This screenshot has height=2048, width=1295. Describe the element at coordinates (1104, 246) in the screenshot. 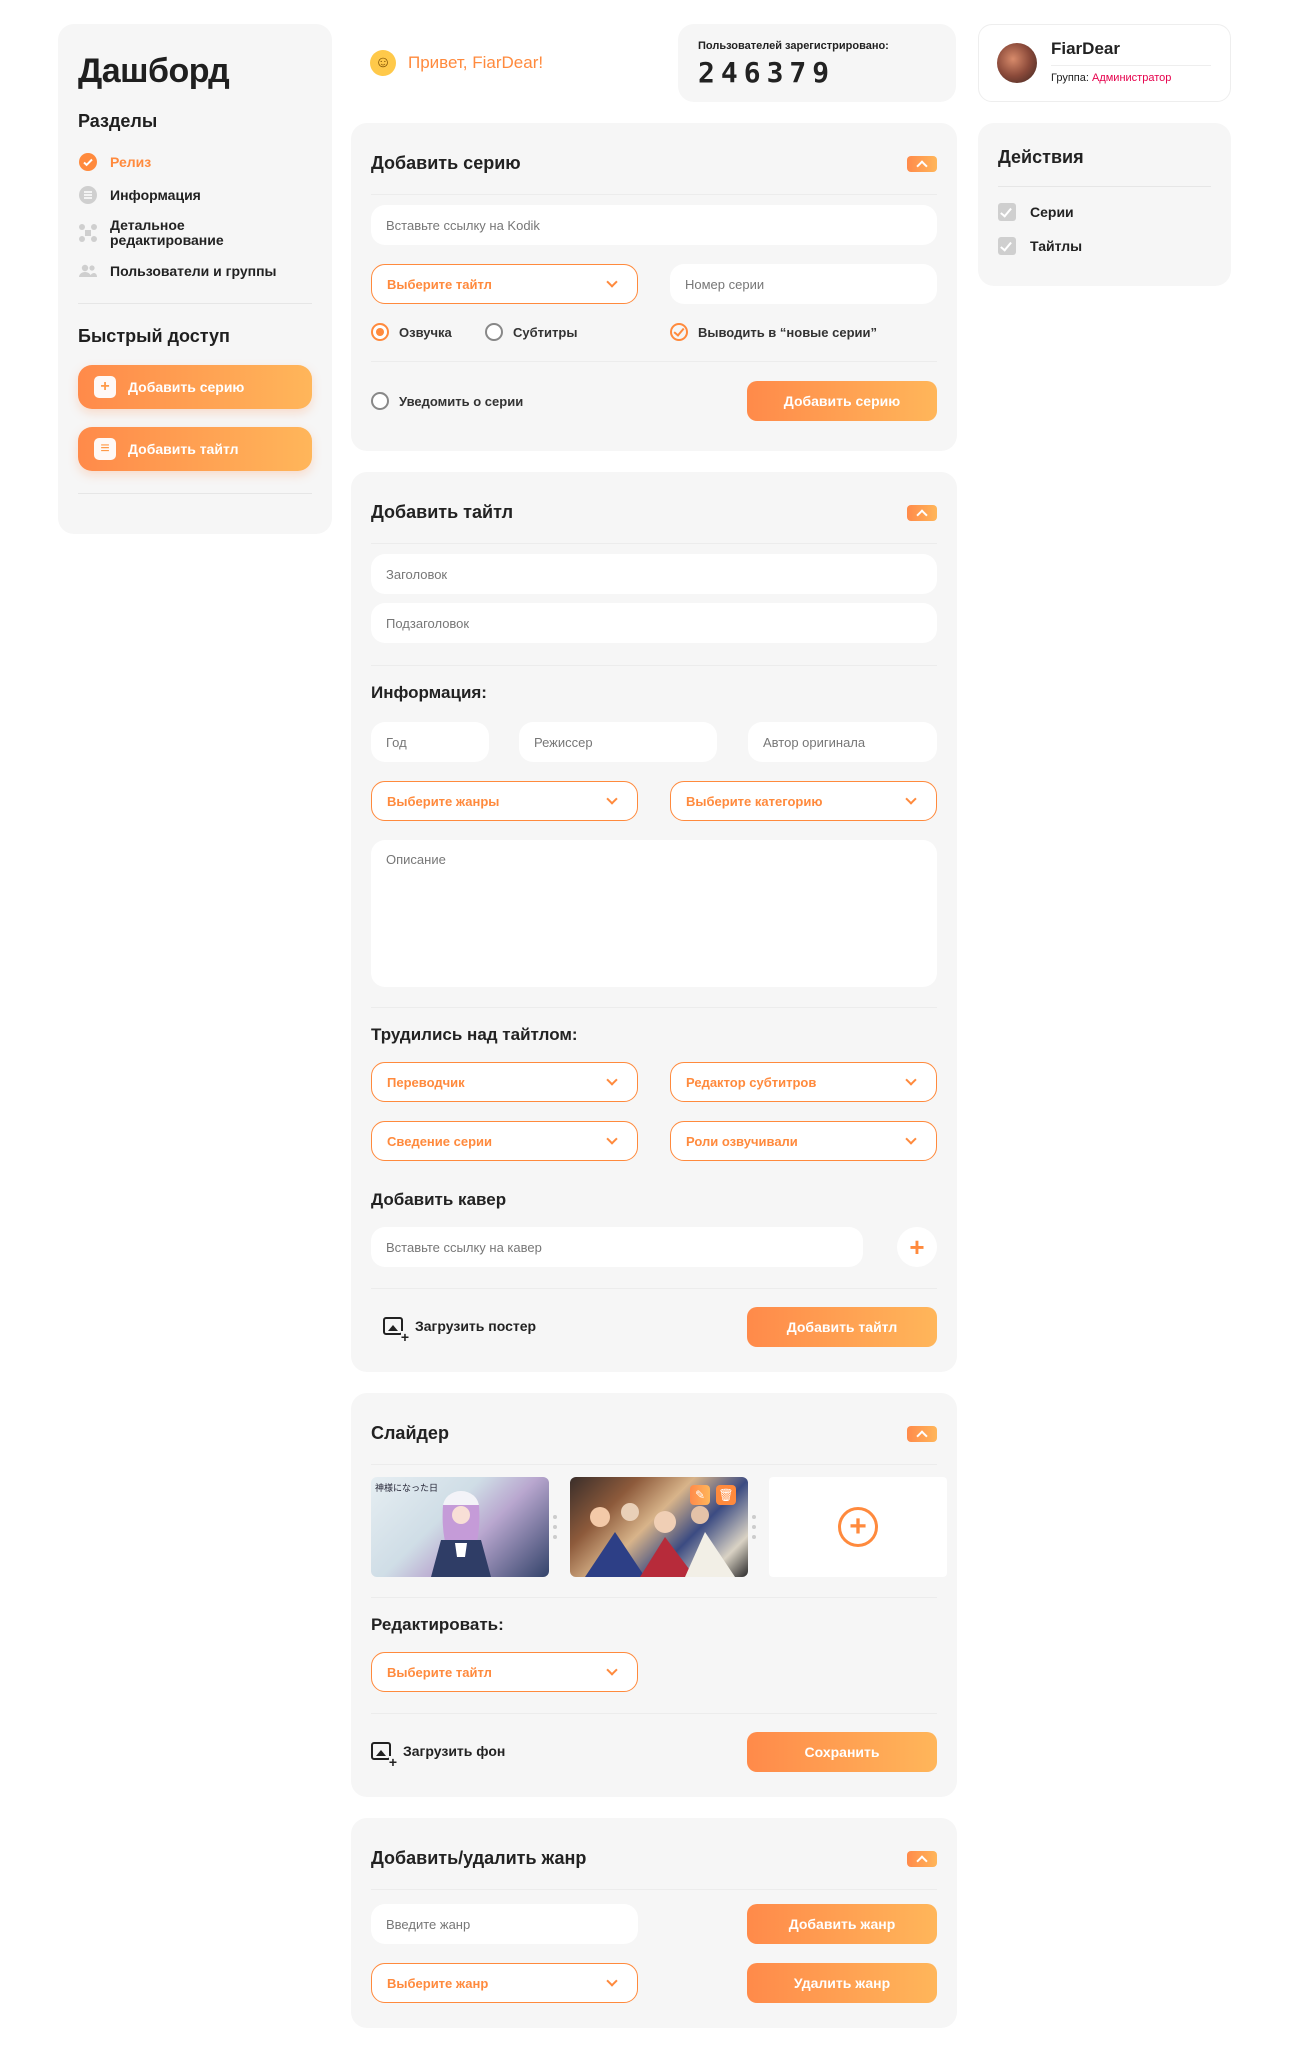

I see `action-titles: Тайтлы` at that location.